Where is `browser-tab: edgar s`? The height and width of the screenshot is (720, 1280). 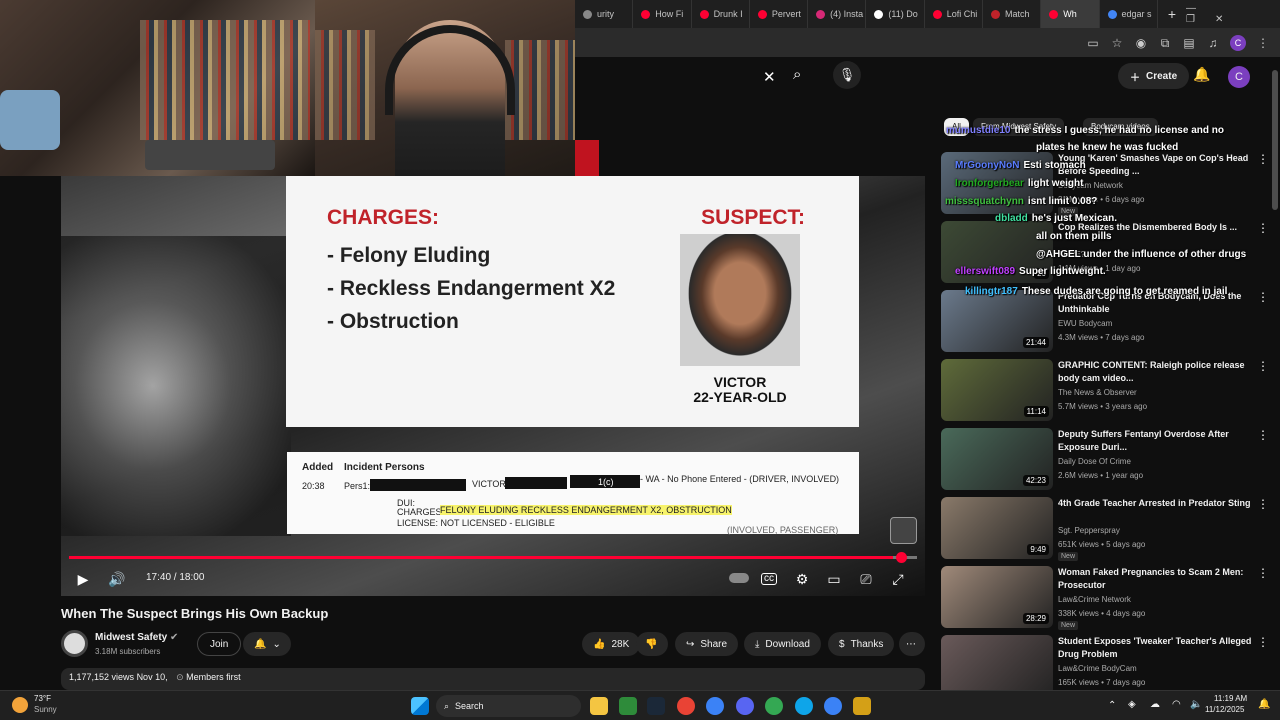 browser-tab: edgar s is located at coordinates (1129, 14).